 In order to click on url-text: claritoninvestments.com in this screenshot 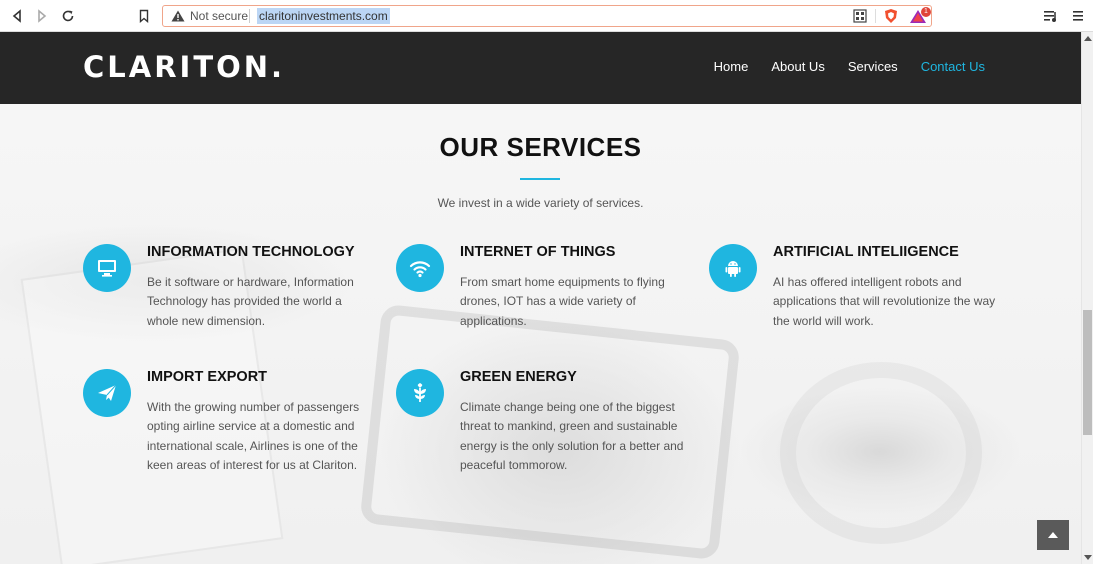, I will do `click(323, 16)`.